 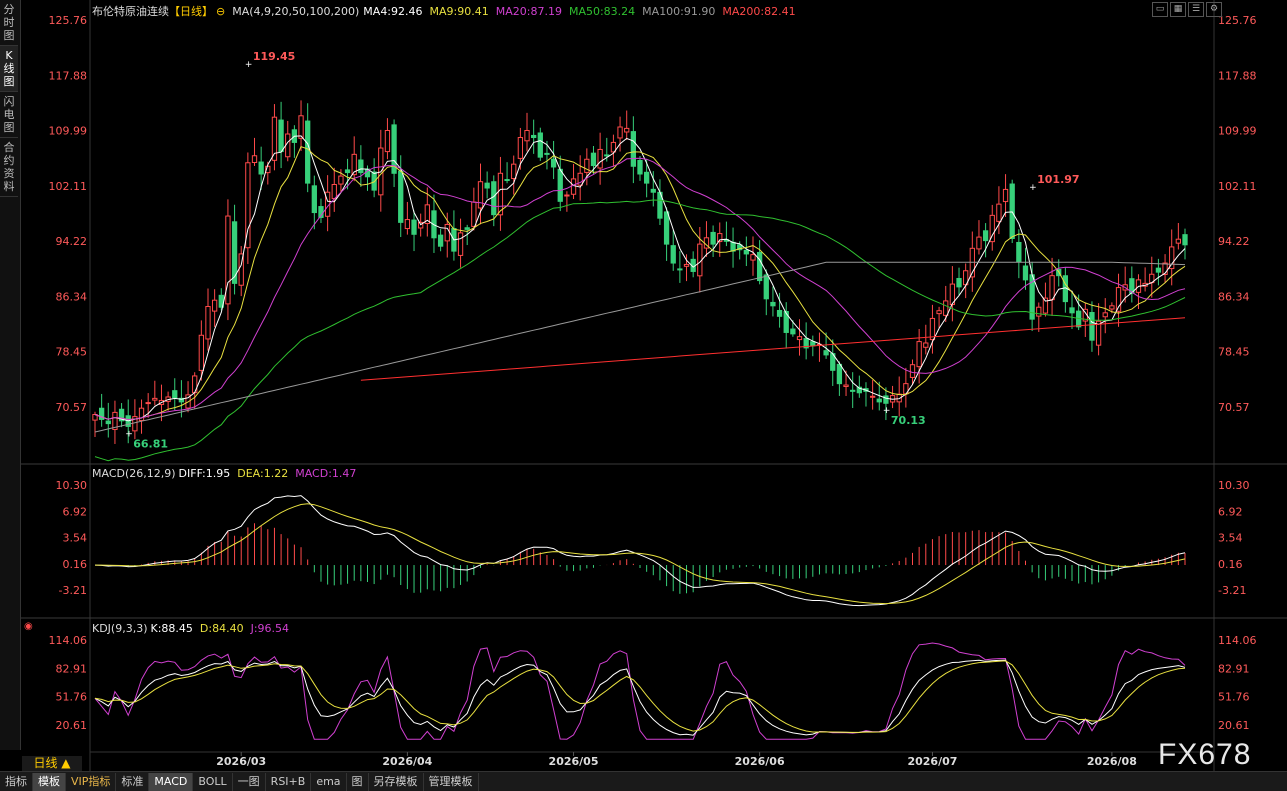 What do you see at coordinates (171, 781) in the screenshot?
I see `bottom-tab-4: MACD` at bounding box center [171, 781].